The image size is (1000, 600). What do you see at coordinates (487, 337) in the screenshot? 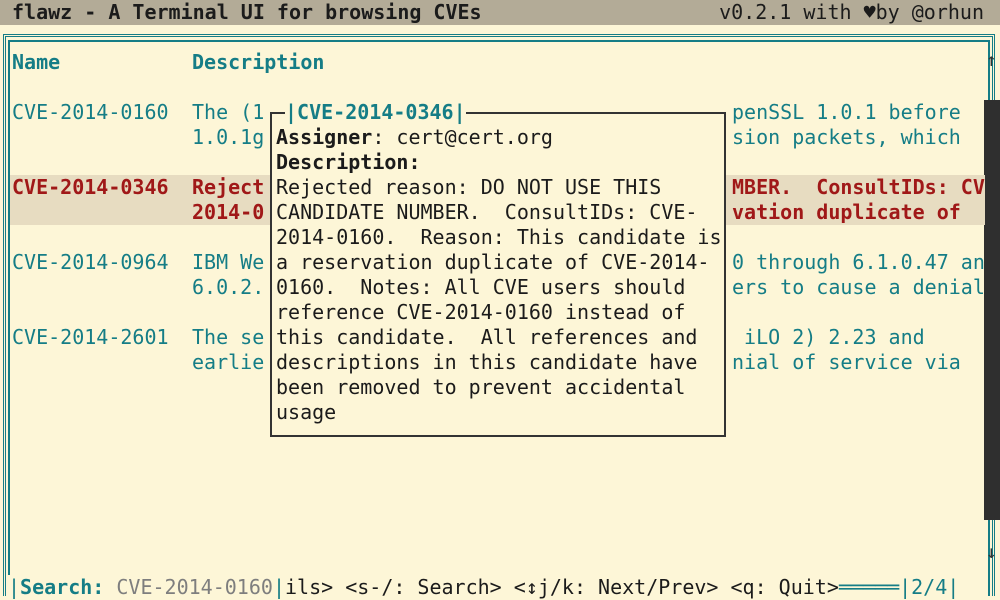
I see `popup-description-line: this candidate. All references and` at bounding box center [487, 337].